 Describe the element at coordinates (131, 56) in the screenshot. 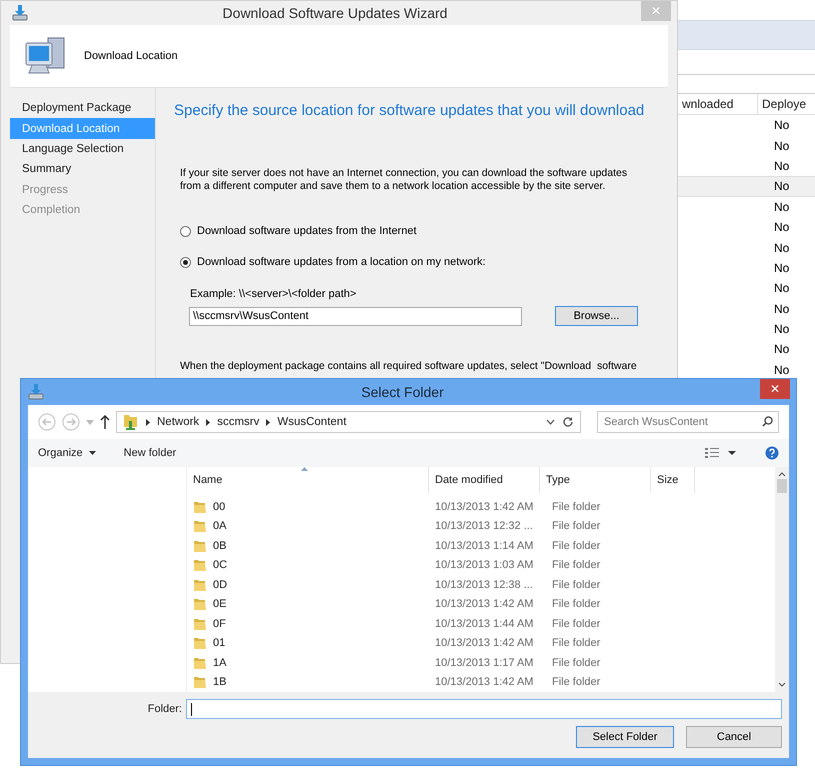

I see `page-title: Download Location` at that location.